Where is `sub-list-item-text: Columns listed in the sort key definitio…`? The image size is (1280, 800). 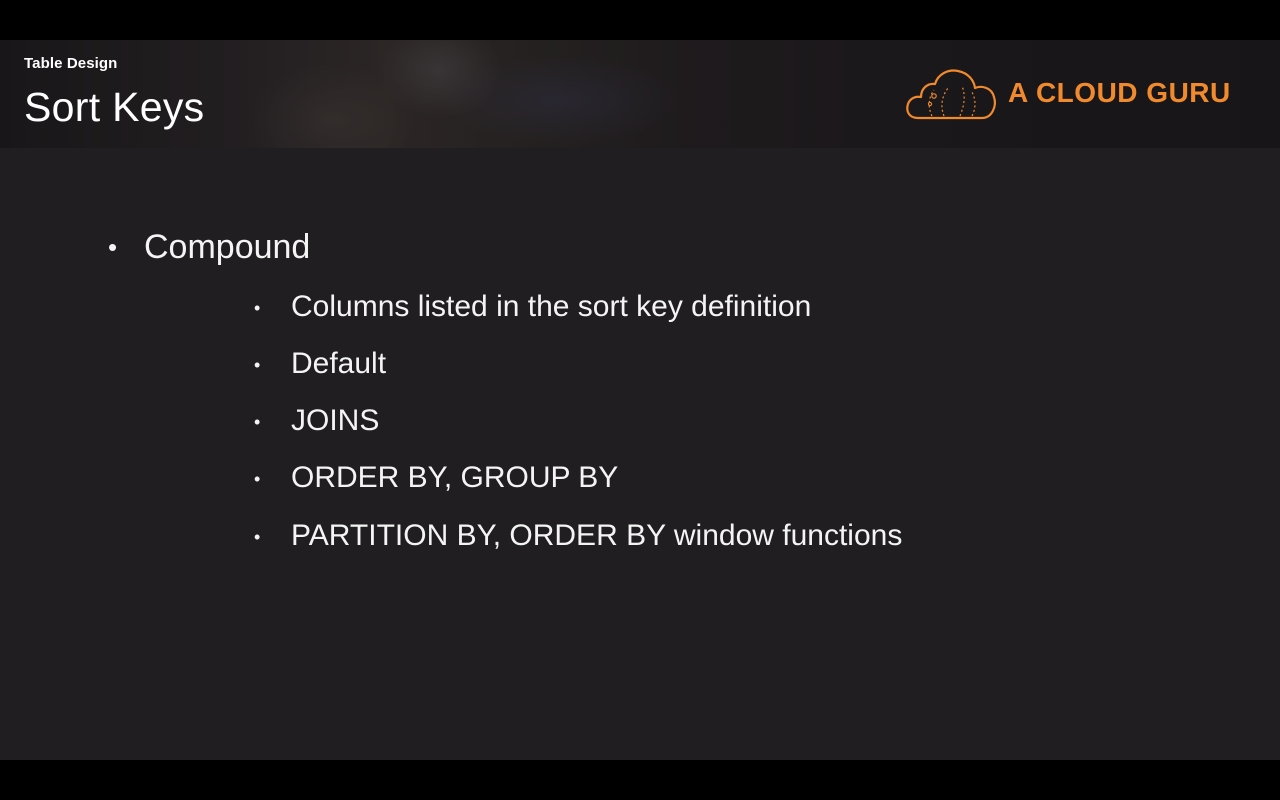 sub-list-item-text: Columns listed in the sort key definitio… is located at coordinates (551, 306).